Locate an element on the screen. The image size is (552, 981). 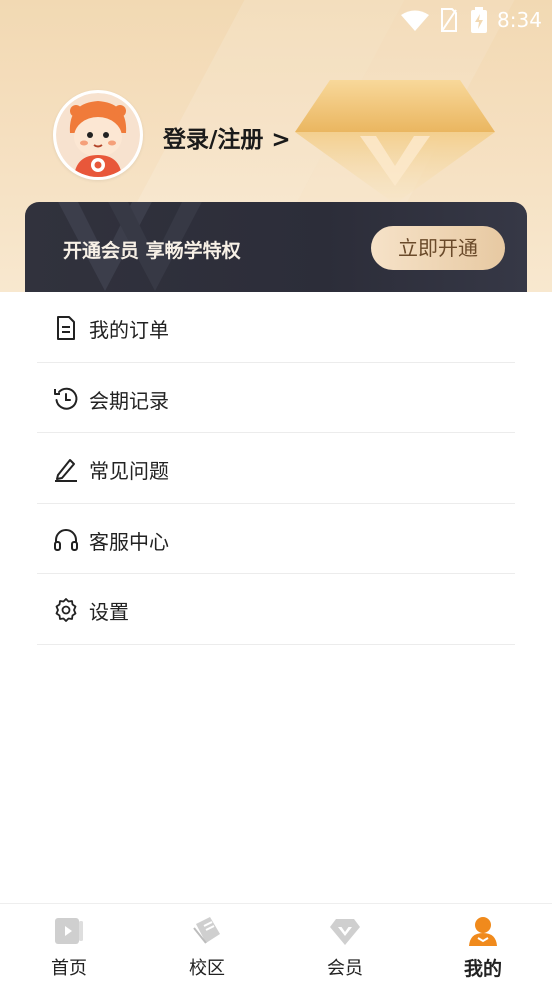
tab-campus: 校区 is located at coordinates (207, 942).